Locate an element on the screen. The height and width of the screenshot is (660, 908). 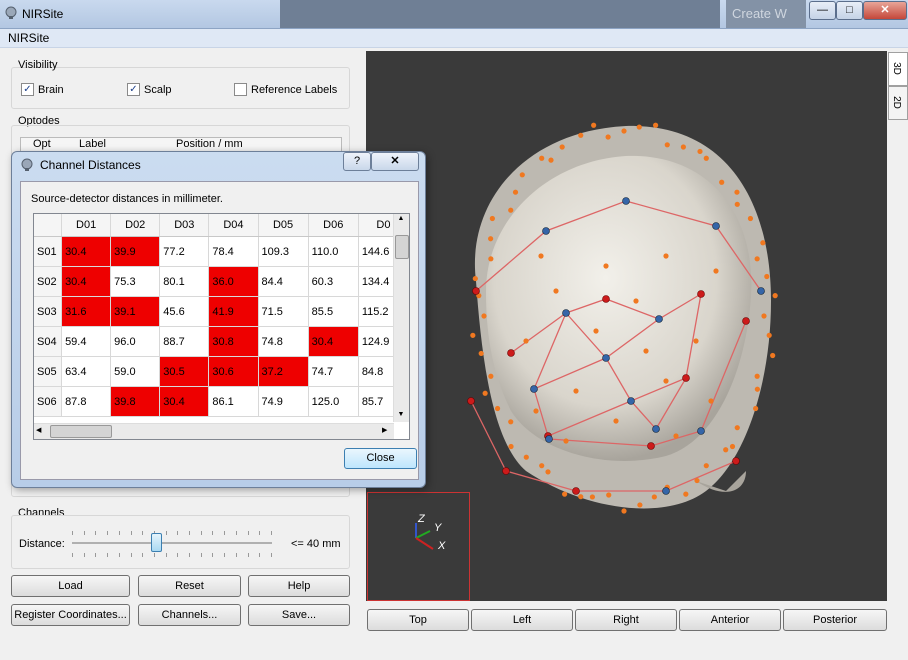
reset-button: Reset is located at coordinates (189, 586).